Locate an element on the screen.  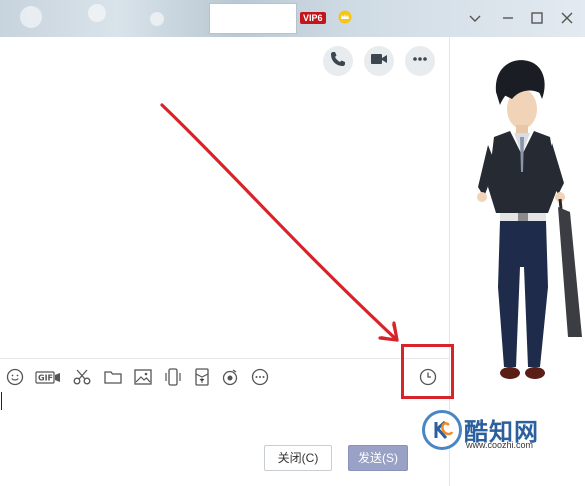
close-icon is located at coordinates (567, 18).